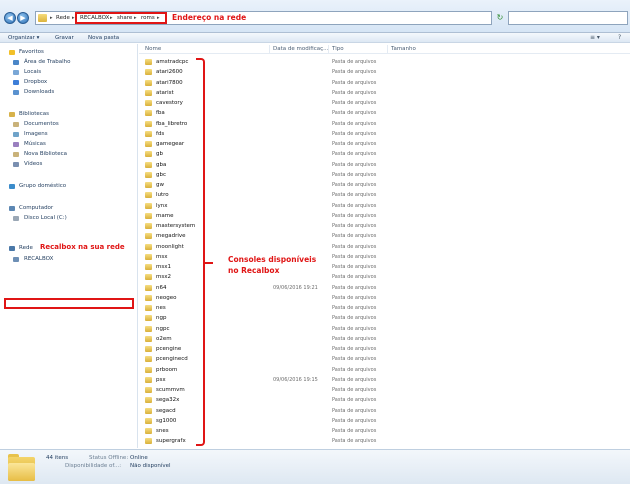 The width and height of the screenshot is (630, 484). Describe the element at coordinates (170, 390) in the screenshot. I see `file-name: scummvm` at that location.